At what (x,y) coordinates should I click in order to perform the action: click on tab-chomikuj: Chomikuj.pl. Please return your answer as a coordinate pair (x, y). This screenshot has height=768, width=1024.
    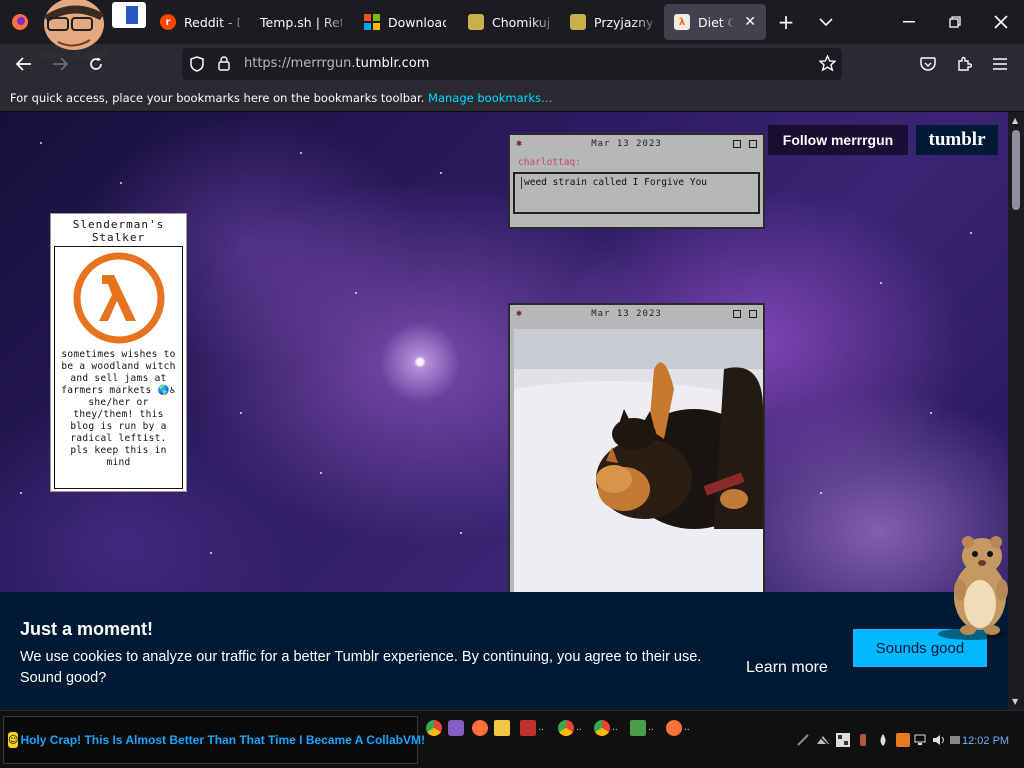
    Looking at the image, I should click on (509, 22).